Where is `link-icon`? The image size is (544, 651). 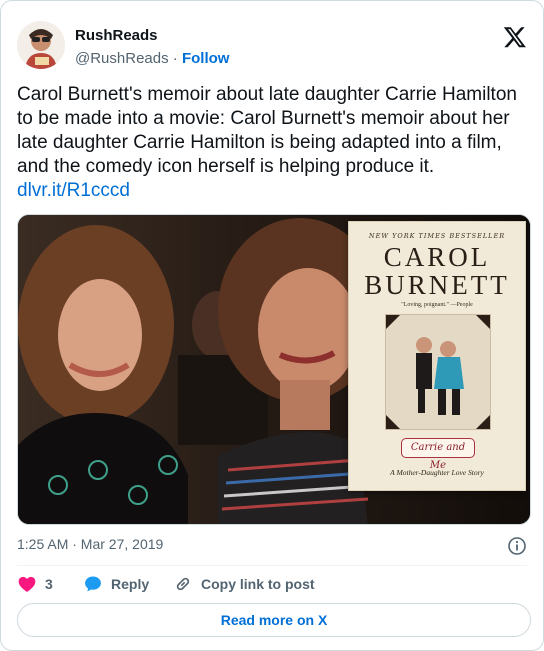
link-icon is located at coordinates (183, 584).